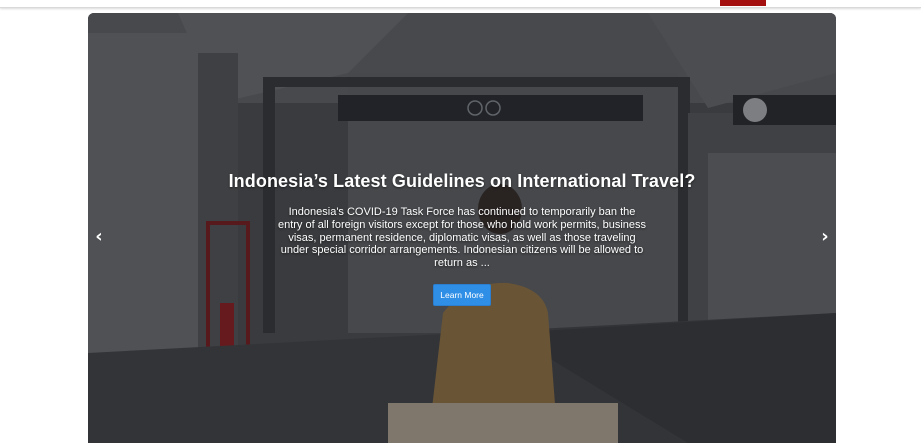 The image size is (921, 443). Describe the element at coordinates (825, 237) in the screenshot. I see `carousel-next-icon: ›` at that location.